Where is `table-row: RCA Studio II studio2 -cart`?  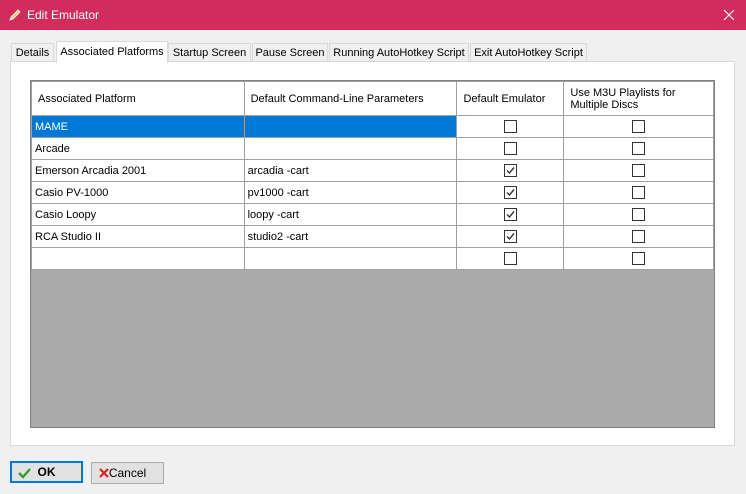
table-row: RCA Studio II studio2 -cart is located at coordinates (372, 236).